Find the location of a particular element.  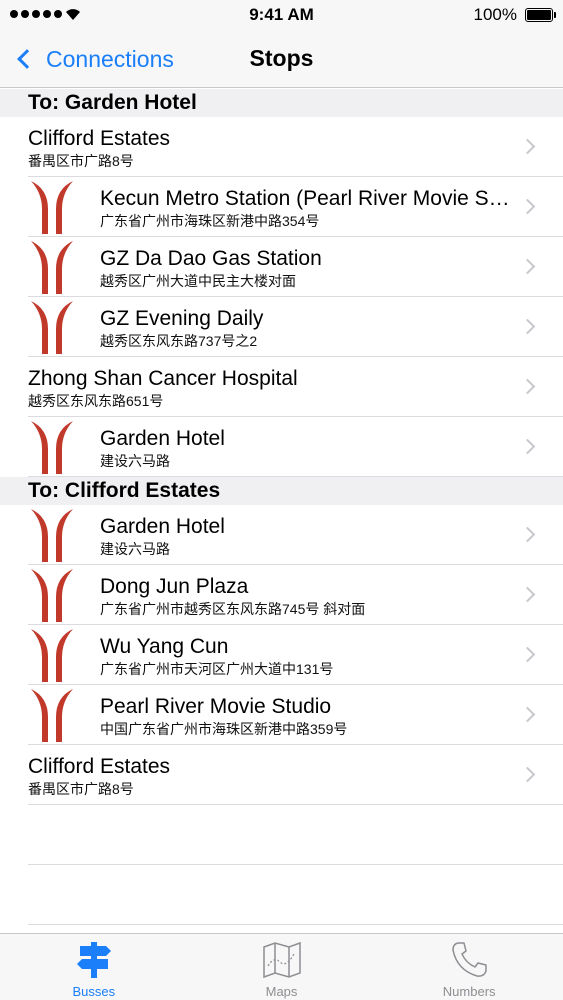

status-bar: 9:41 AM 100% is located at coordinates (281, 15).